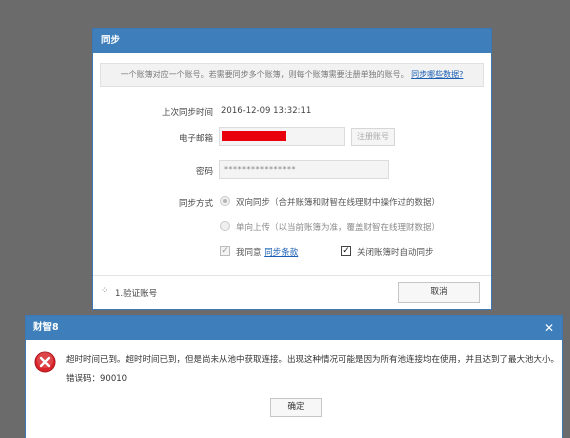 This screenshot has height=438, width=570. What do you see at coordinates (296, 407) in the screenshot?
I see `ok-button: 确定` at bounding box center [296, 407].